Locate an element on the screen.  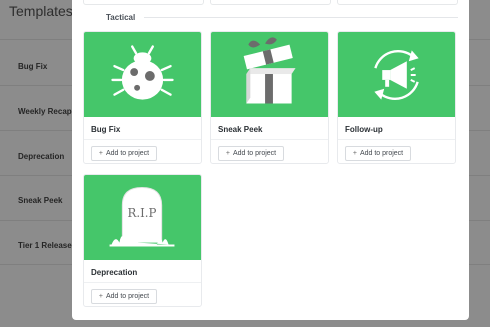
template-card-bug-fix: Bug Fix + Add to project is located at coordinates (142, 97).